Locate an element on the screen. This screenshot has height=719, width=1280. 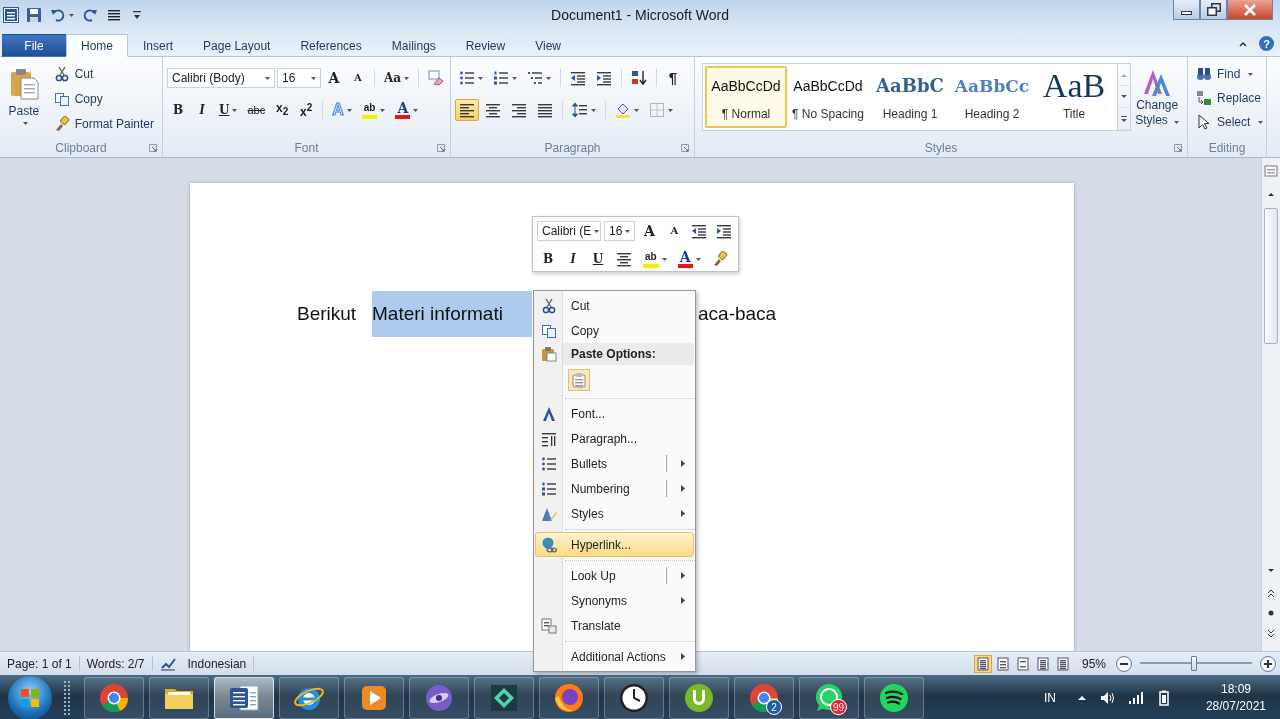
close-button is located at coordinates (1250, 10).